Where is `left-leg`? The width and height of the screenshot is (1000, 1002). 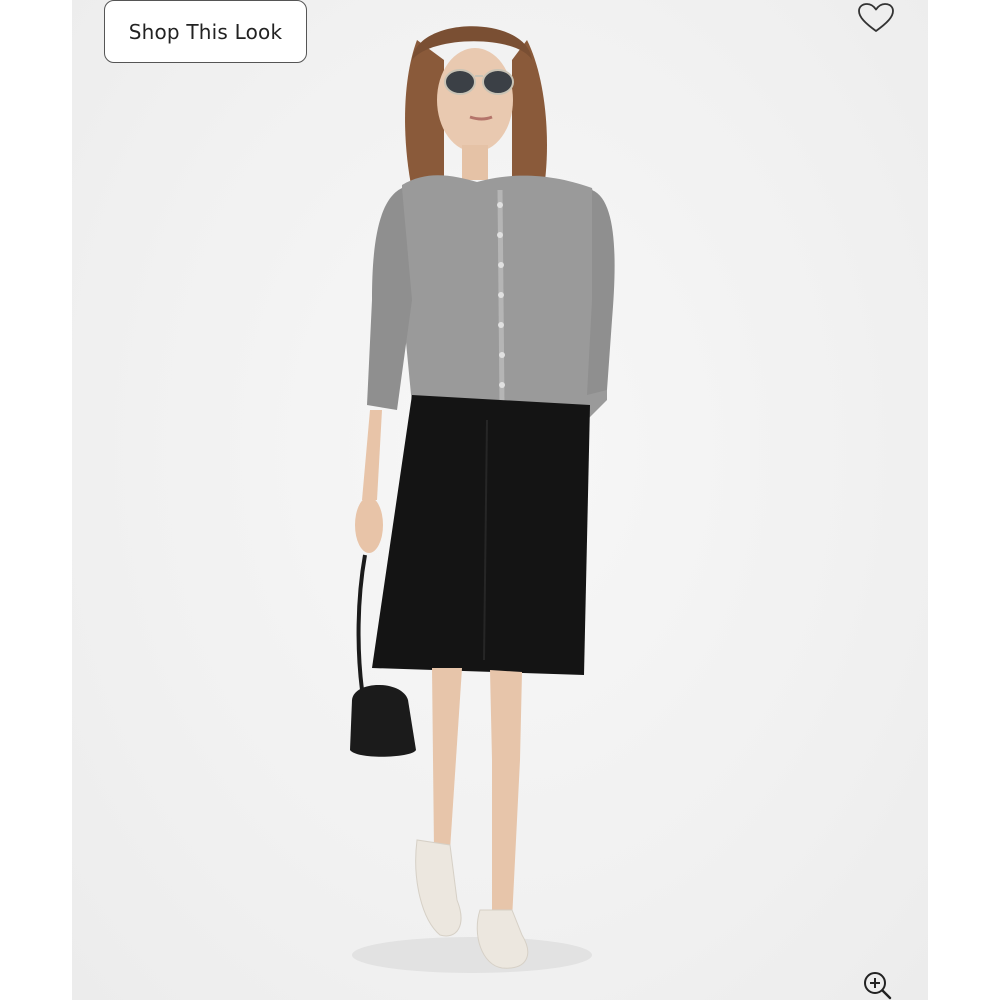 left-leg is located at coordinates (447, 759).